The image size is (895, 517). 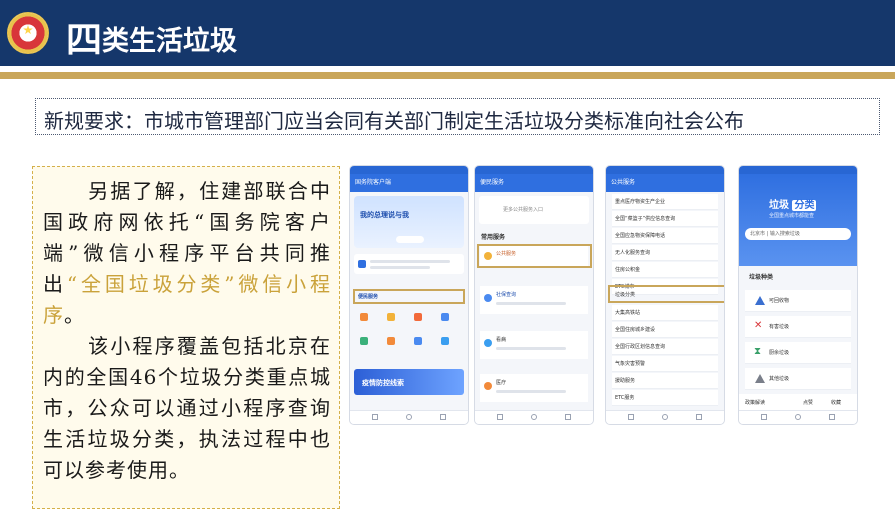 I want to click on title-number: 四, so click(x=84, y=40).